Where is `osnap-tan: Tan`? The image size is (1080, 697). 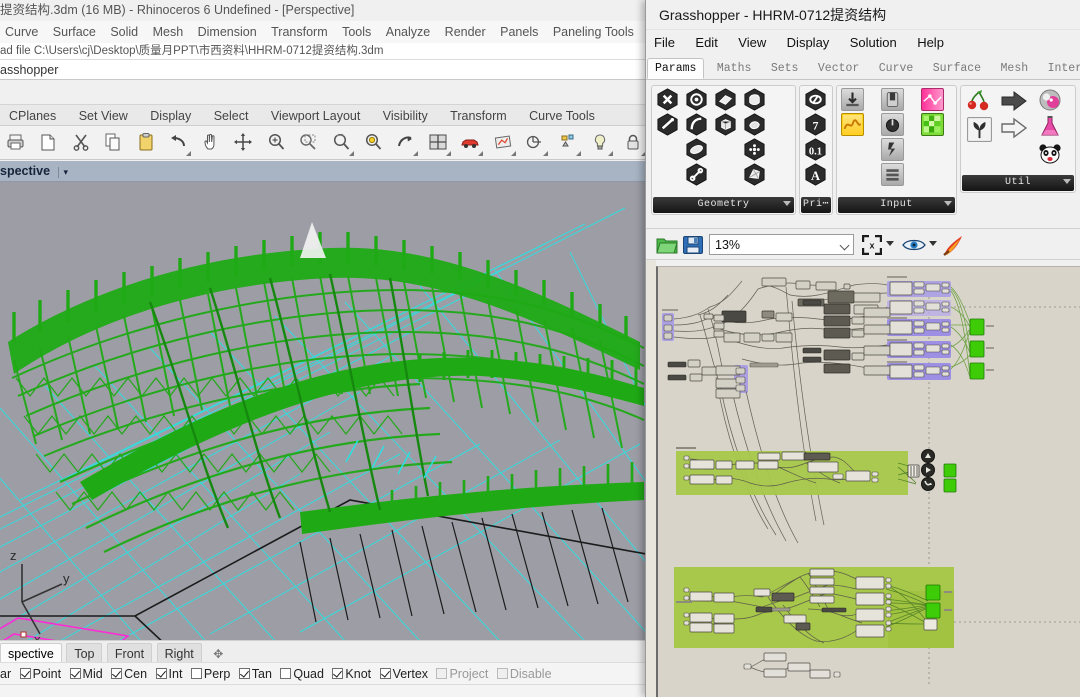 osnap-tan: Tan is located at coordinates (255, 673).